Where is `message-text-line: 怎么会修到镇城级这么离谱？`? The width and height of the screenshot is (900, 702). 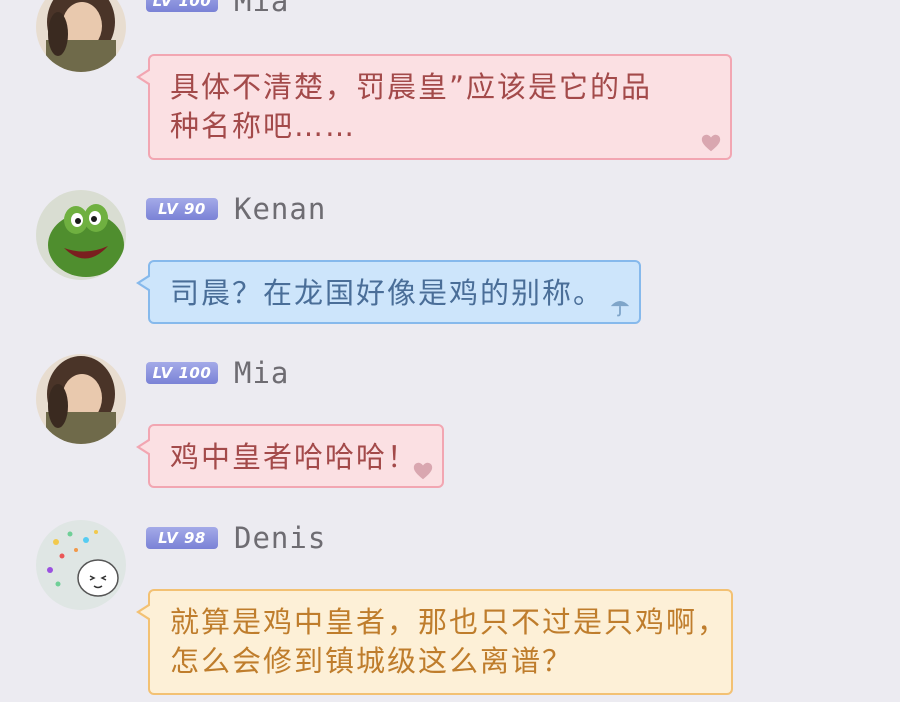 message-text-line: 怎么会修到镇城级这么离谱？ is located at coordinates (372, 661).